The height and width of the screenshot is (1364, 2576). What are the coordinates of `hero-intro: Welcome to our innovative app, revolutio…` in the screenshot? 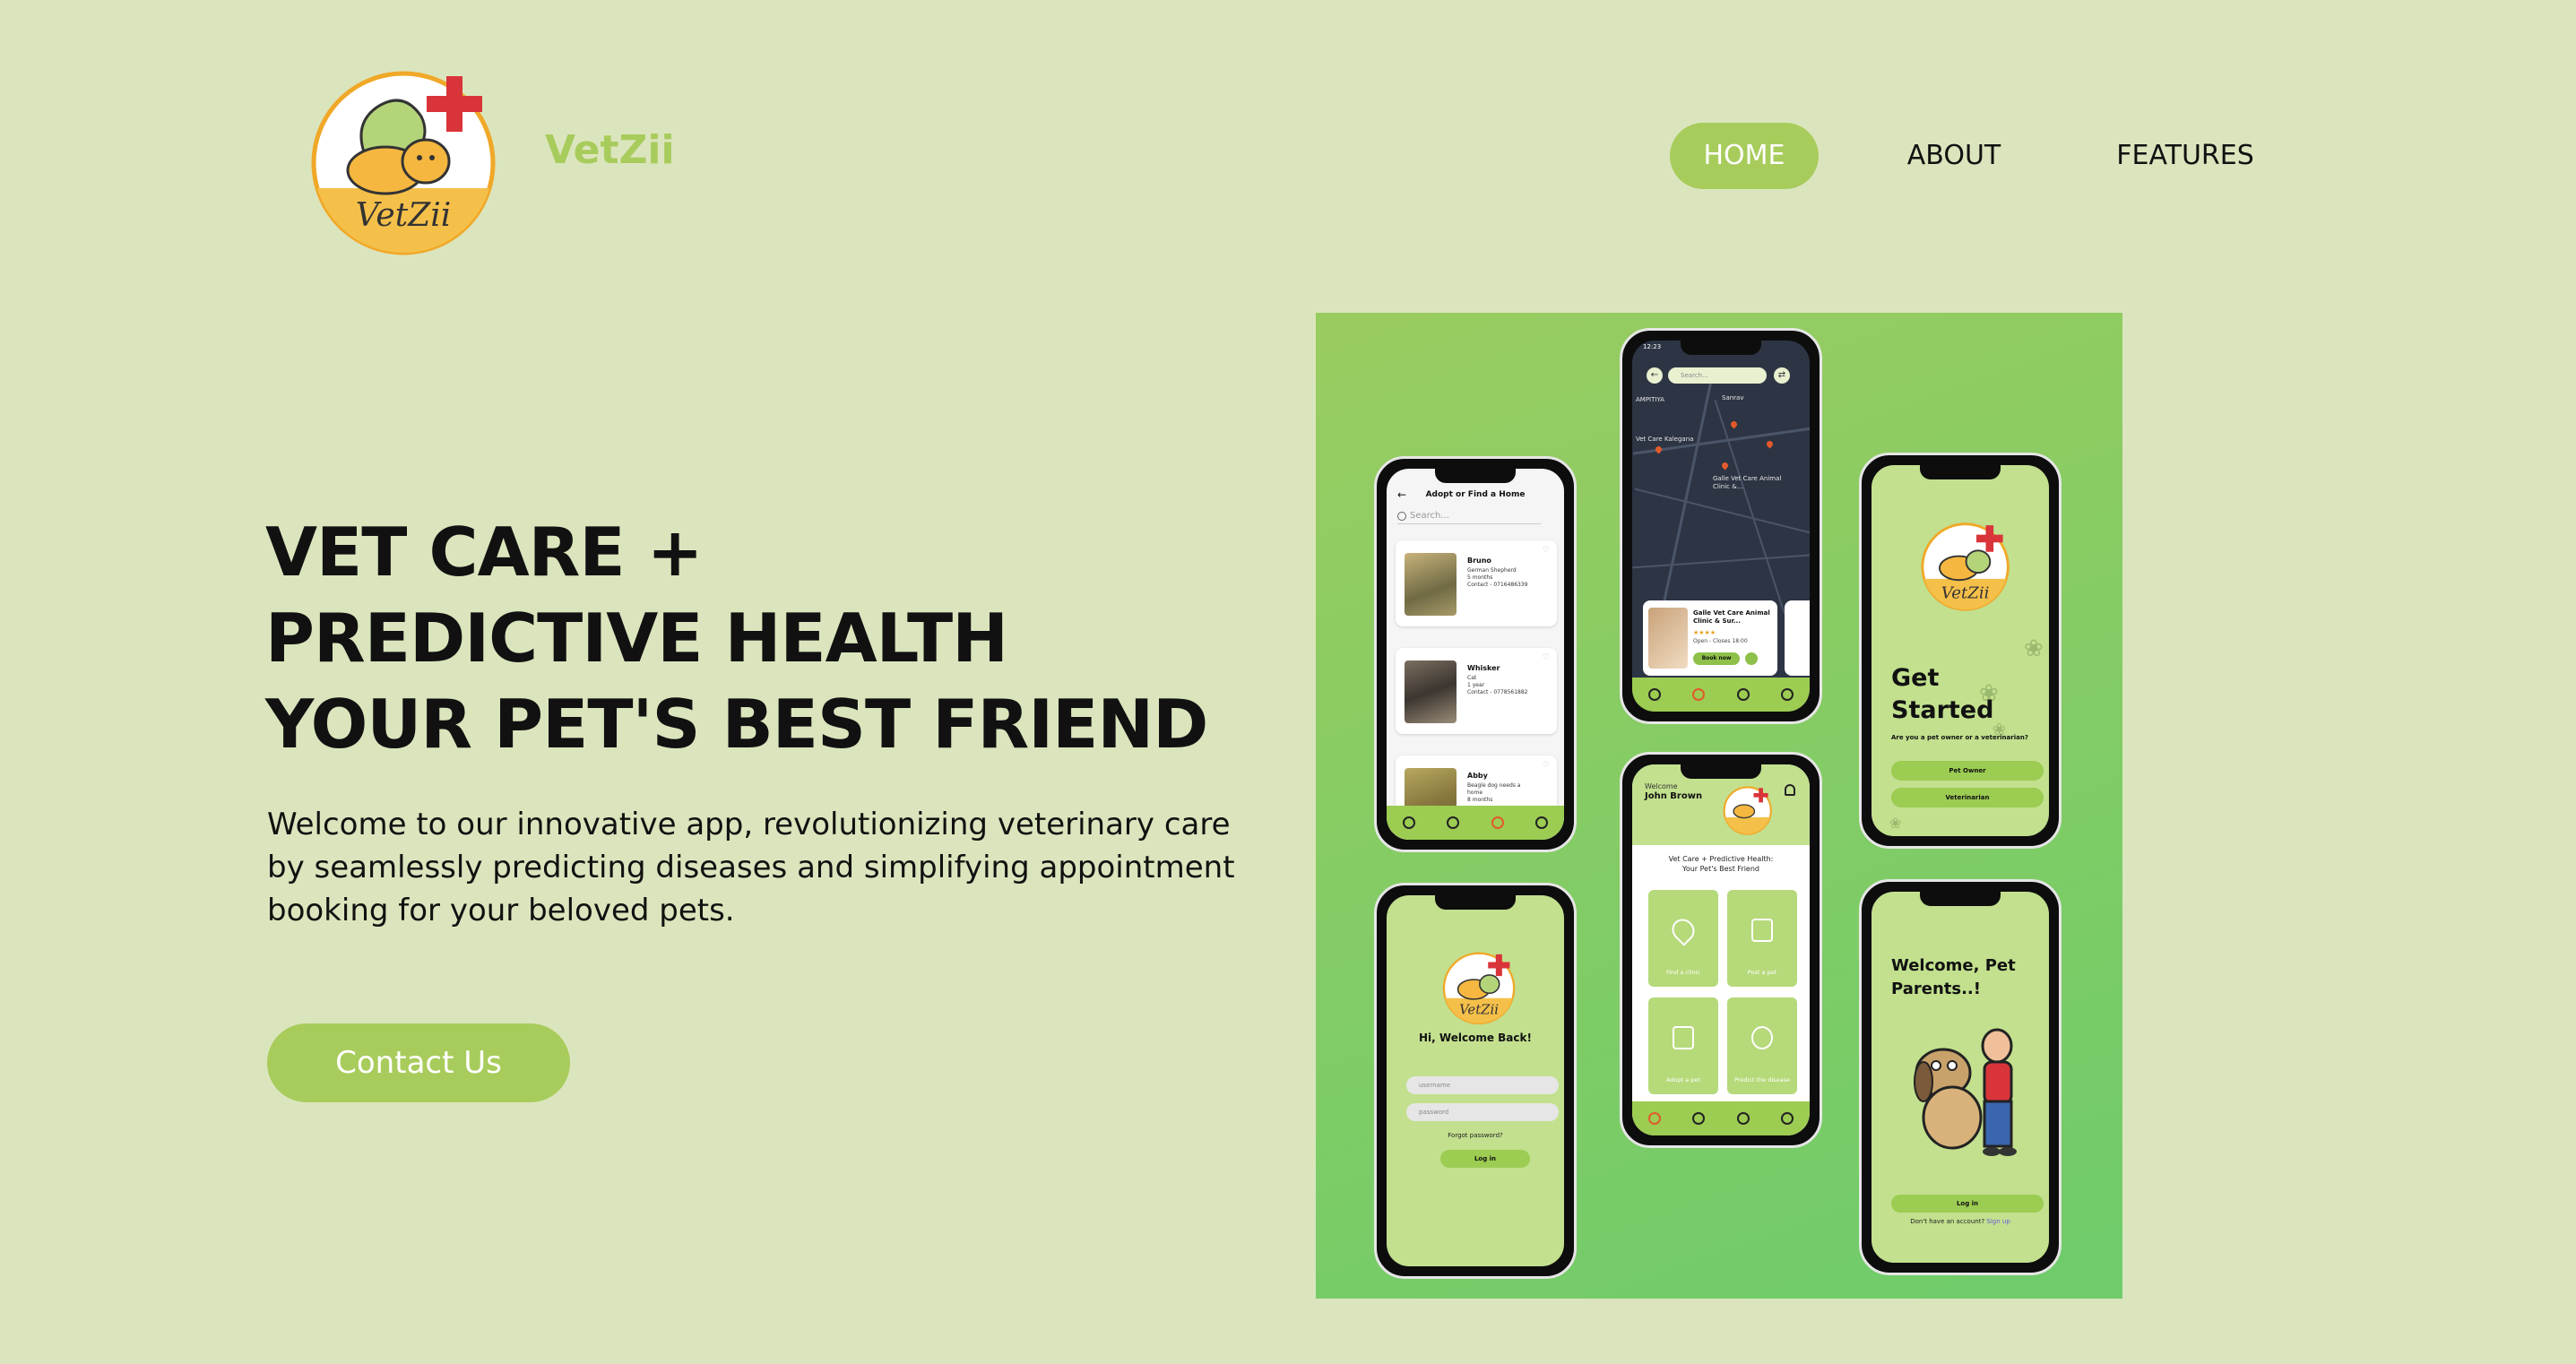 It's located at (751, 867).